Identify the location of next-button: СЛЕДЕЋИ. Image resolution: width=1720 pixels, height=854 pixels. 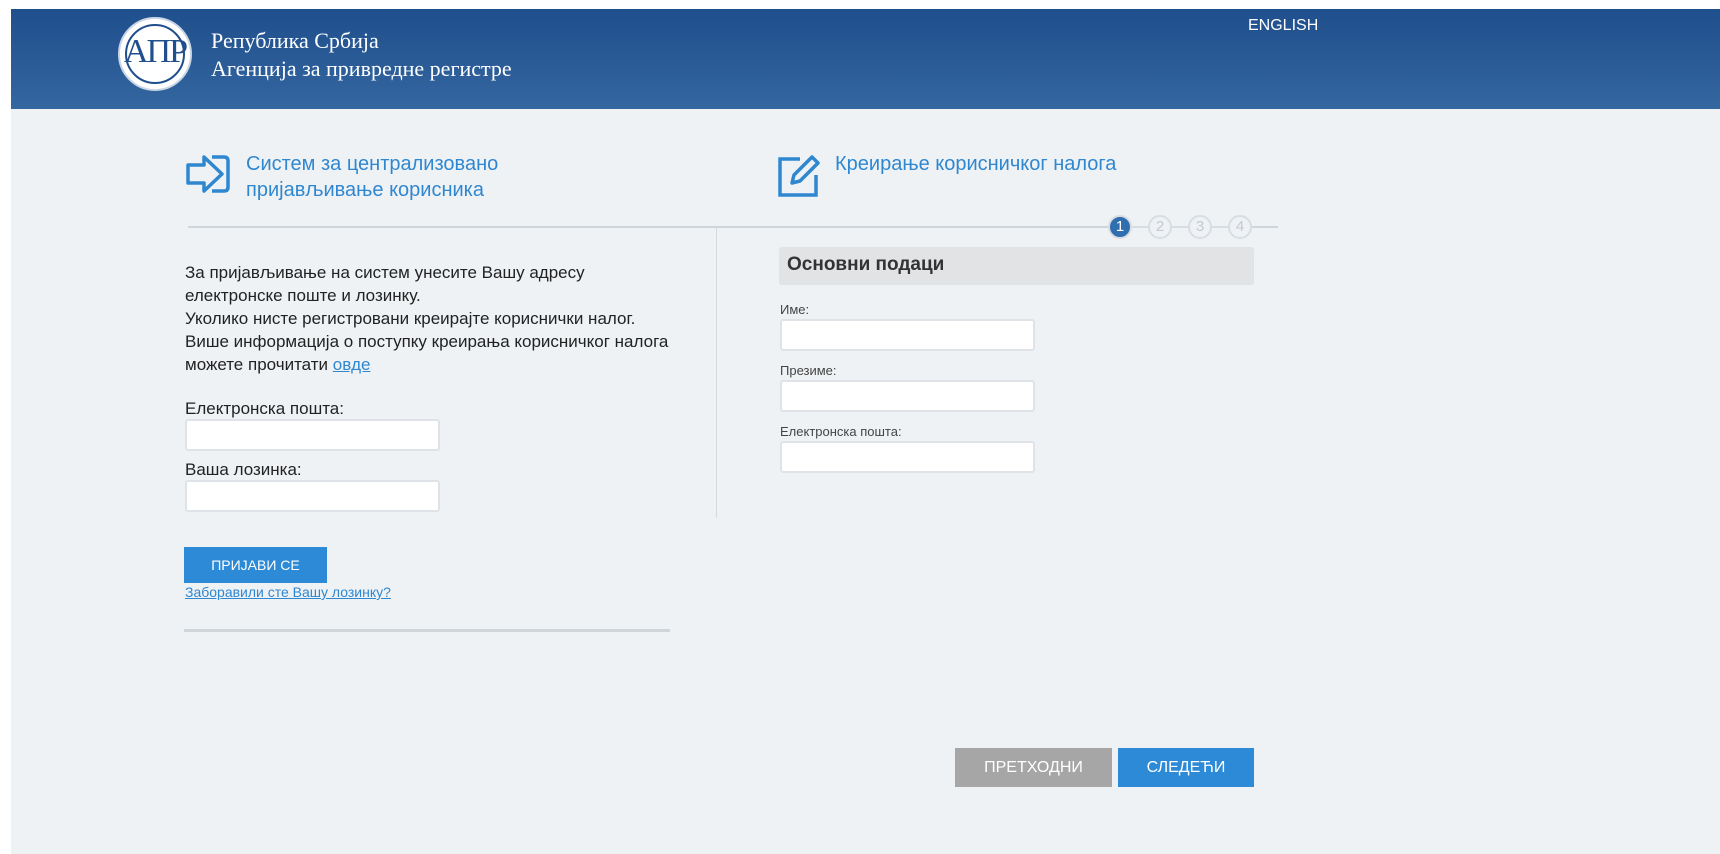
(1186, 767).